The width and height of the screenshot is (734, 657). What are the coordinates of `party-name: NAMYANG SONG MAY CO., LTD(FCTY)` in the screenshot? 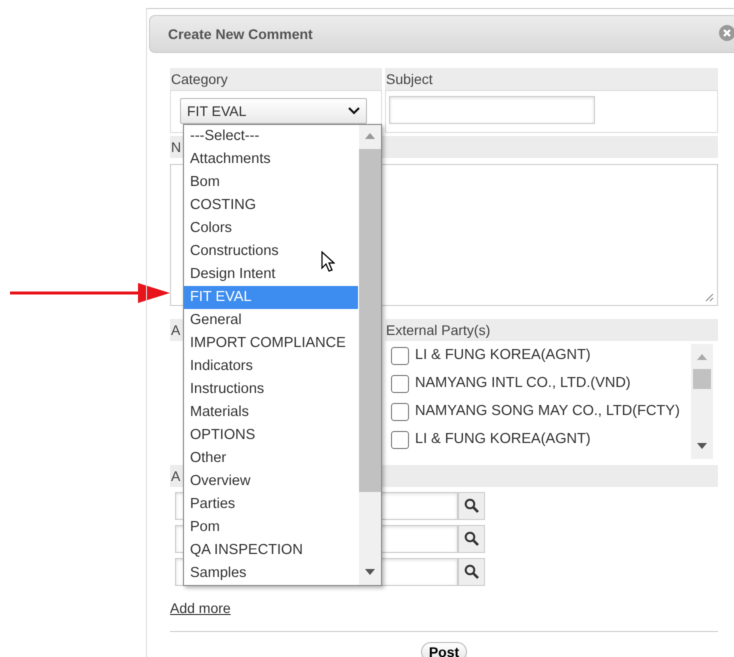 It's located at (547, 412).